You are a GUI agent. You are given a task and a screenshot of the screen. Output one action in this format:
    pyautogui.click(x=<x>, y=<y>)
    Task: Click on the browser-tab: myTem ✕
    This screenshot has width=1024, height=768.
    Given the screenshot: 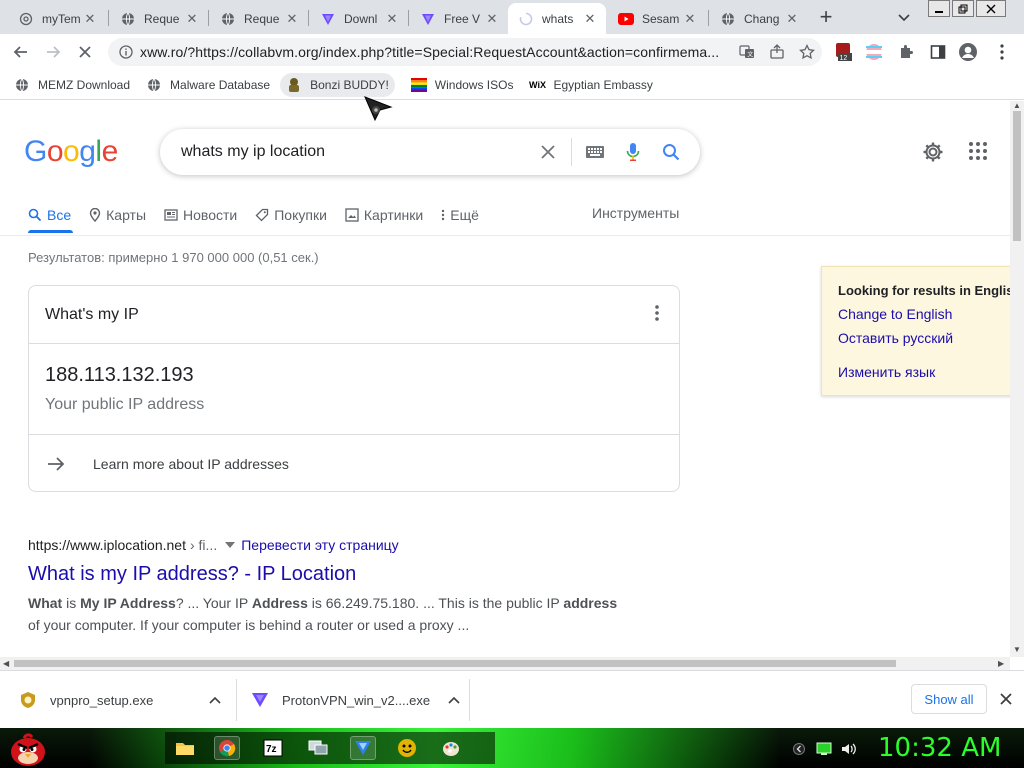 What is the action you would take?
    pyautogui.click(x=57, y=18)
    